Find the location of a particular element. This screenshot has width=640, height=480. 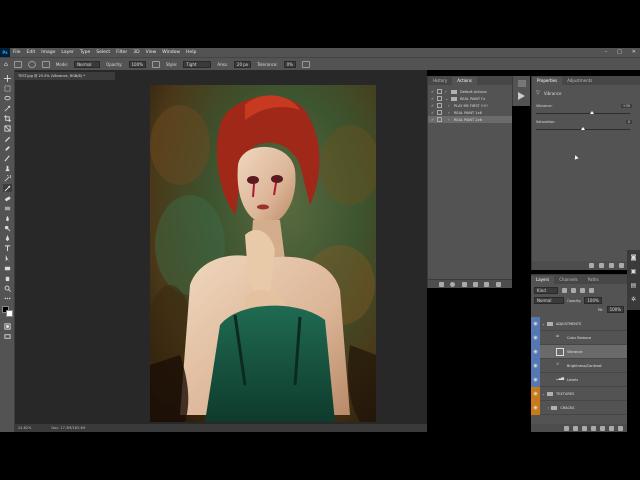

vibrance-slider-track is located at coordinates (583, 113).